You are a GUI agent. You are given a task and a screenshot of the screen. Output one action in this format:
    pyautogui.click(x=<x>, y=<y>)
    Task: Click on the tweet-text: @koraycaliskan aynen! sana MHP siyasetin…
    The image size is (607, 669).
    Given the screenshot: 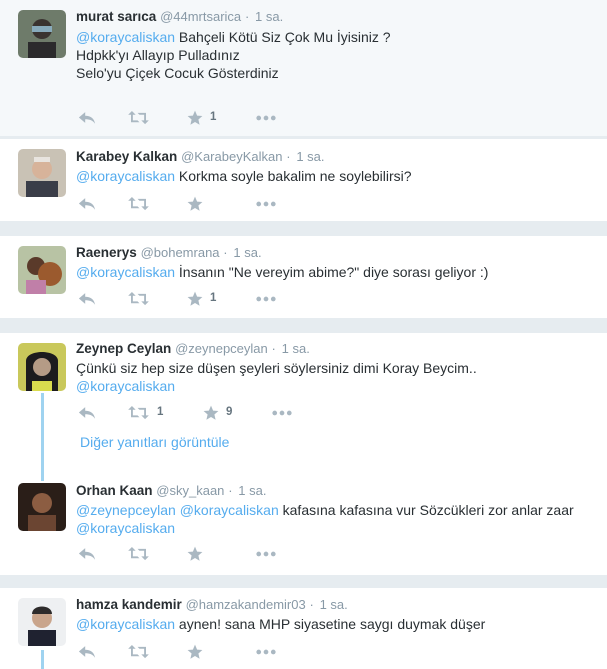 What is the action you would take?
    pyautogui.click(x=281, y=624)
    